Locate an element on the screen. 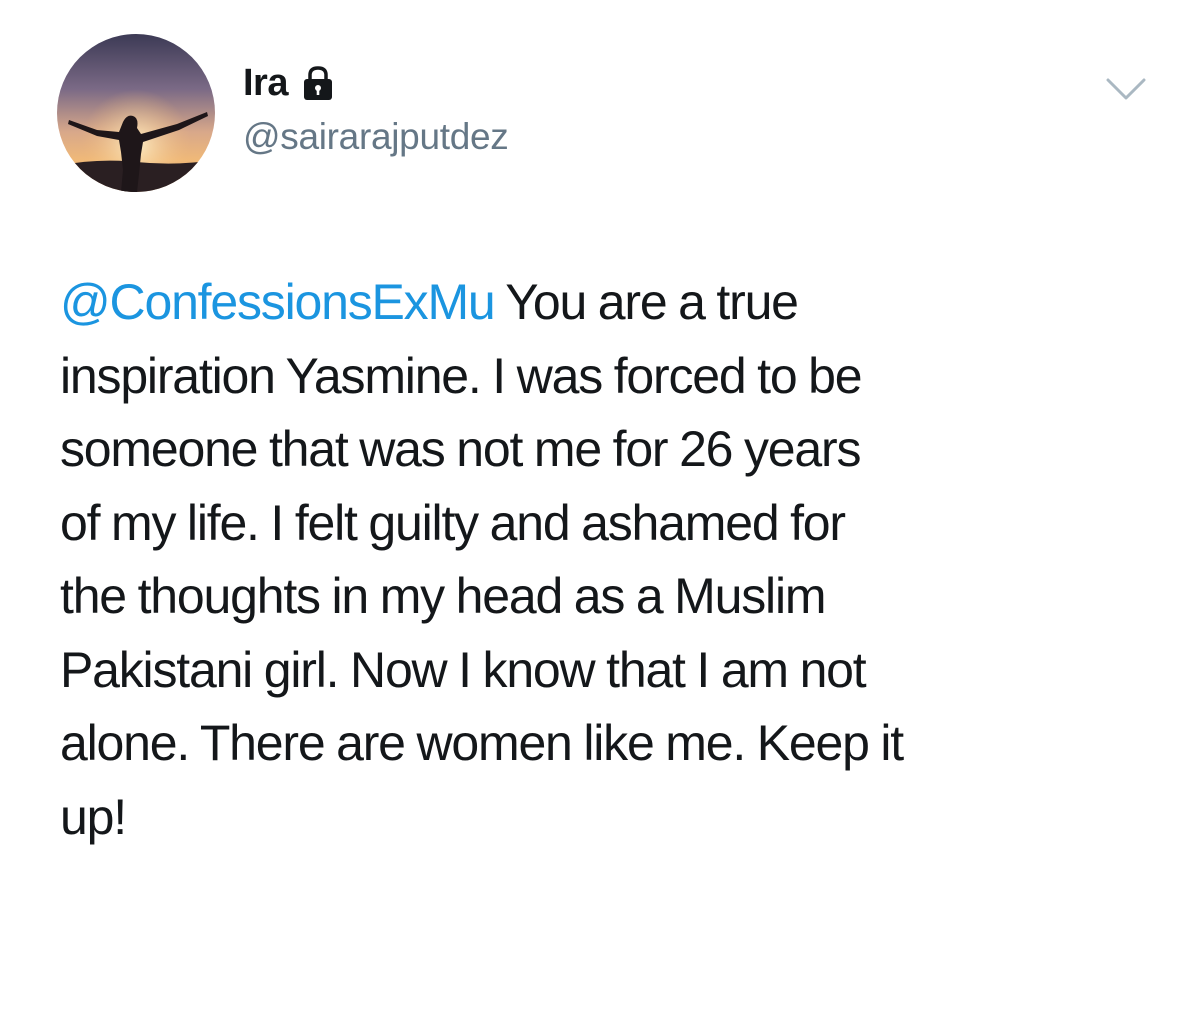 The width and height of the screenshot is (1200, 1011). author-handle: @sairarajputdez is located at coordinates (376, 137).